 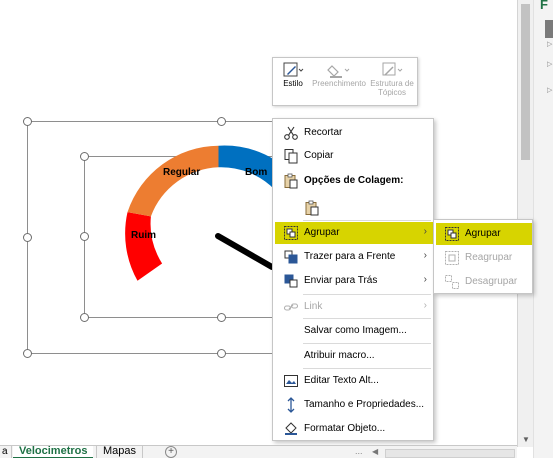 I want to click on submenu-item-group: Agrupar, so click(x=484, y=234).